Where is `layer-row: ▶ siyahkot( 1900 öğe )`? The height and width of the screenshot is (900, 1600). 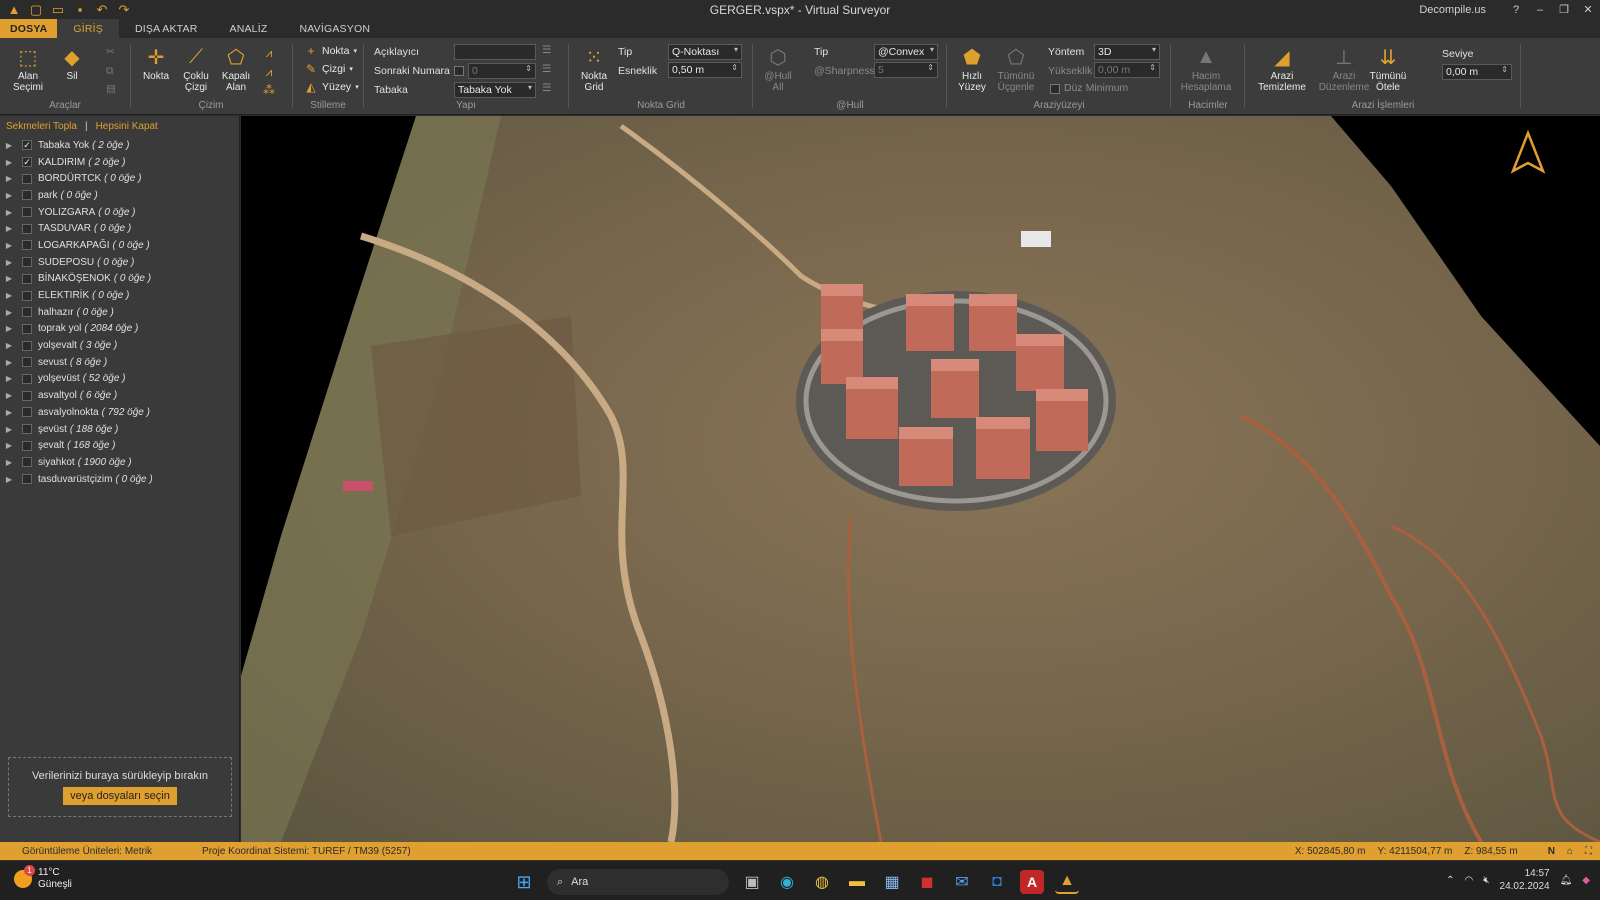
layer-row: ▶ siyahkot( 1900 öğe ) is located at coordinates (120, 462).